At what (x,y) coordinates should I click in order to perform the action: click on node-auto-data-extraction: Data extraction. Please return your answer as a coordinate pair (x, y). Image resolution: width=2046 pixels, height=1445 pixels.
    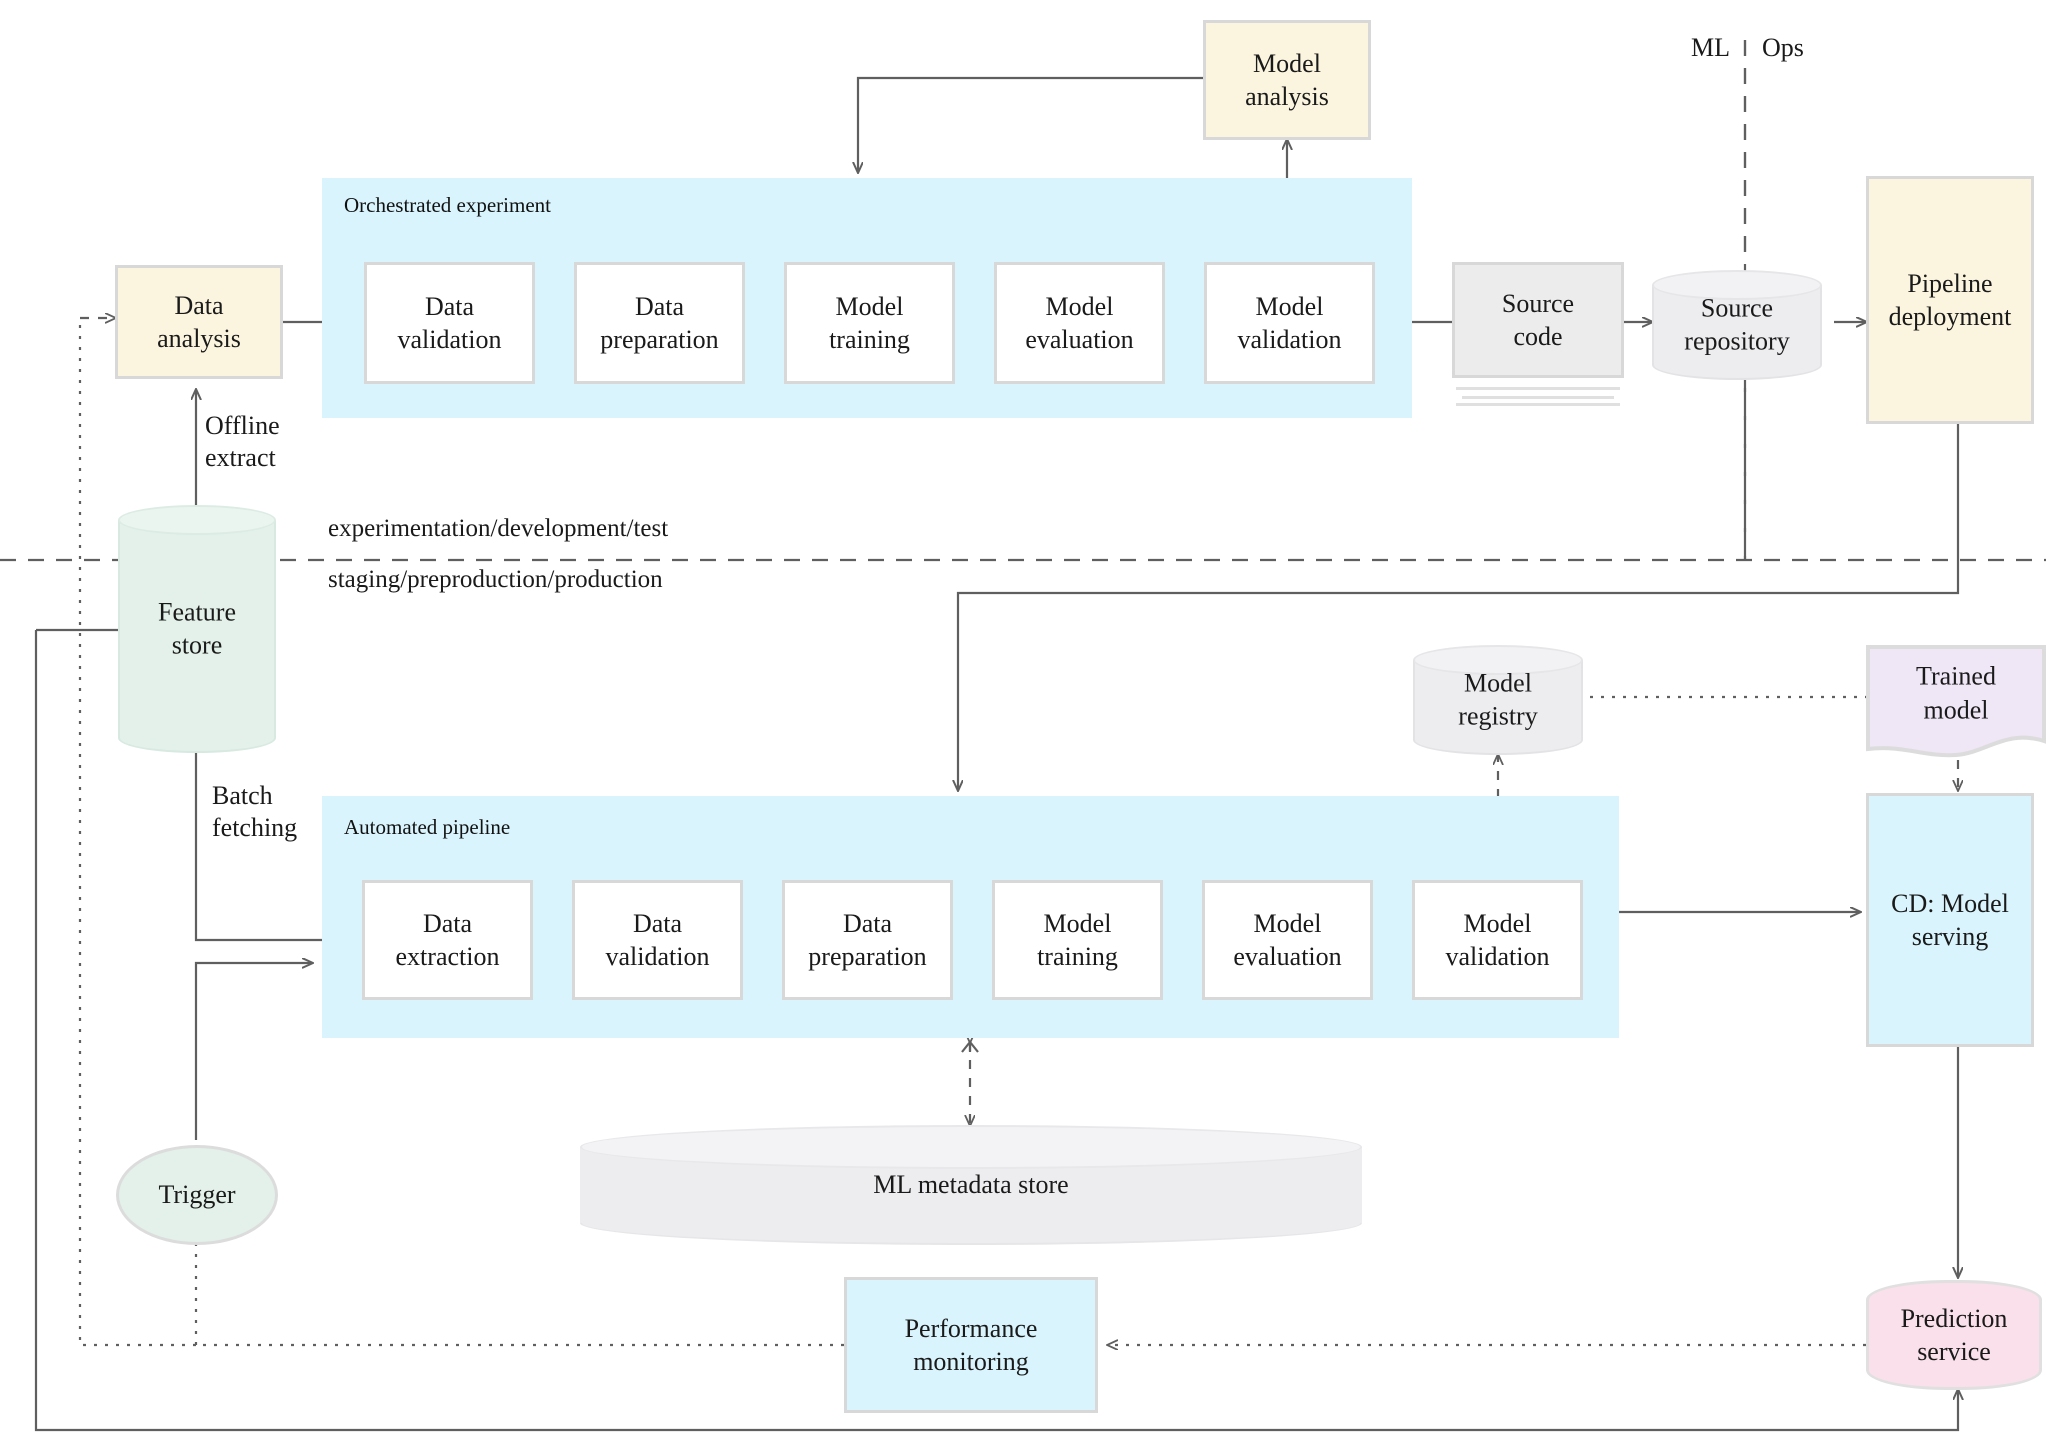
    Looking at the image, I should click on (447, 940).